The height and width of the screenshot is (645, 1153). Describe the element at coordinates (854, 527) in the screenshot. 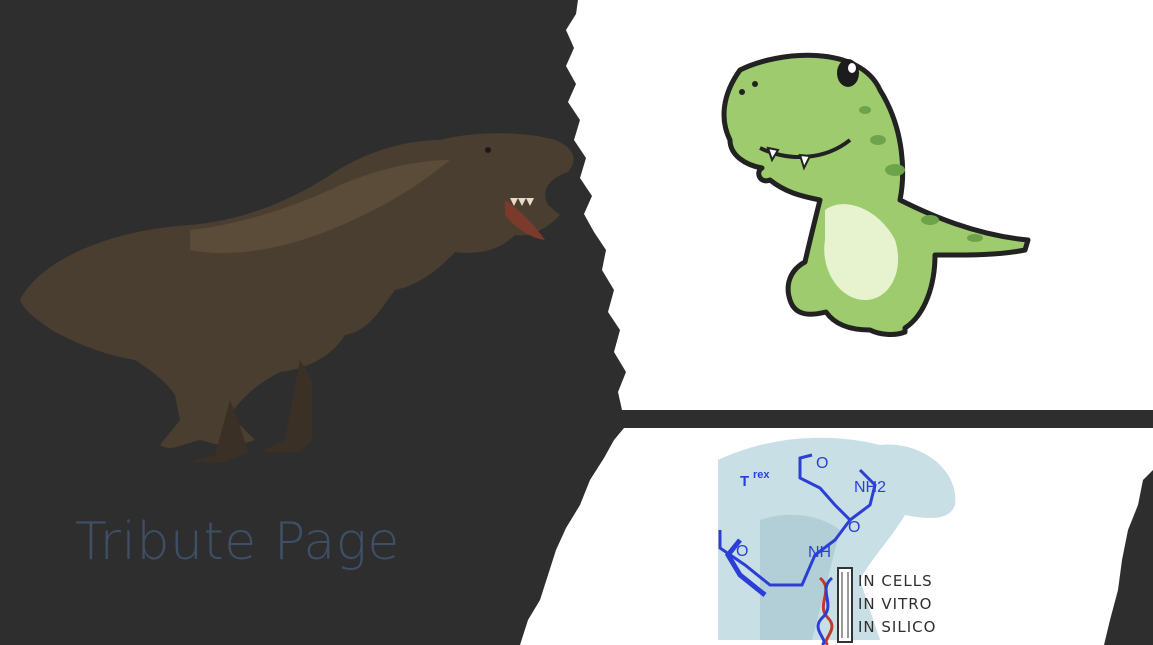

I see `molecule-label-amide-oxygen: O` at that location.